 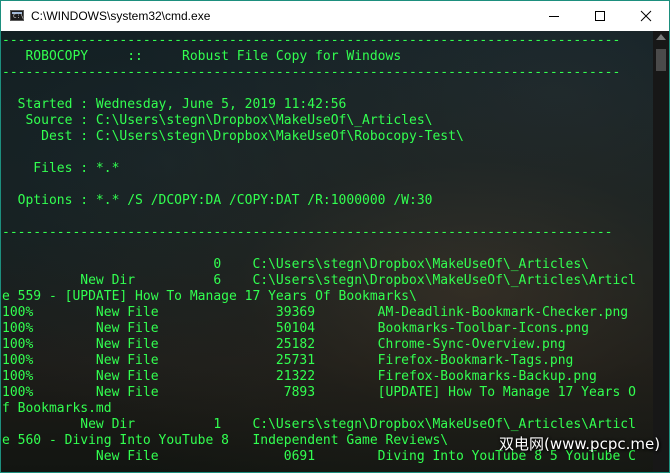 What do you see at coordinates (202, 56) in the screenshot?
I see `console-line: ROBOCOPY :: Robust File Copy for Windows` at bounding box center [202, 56].